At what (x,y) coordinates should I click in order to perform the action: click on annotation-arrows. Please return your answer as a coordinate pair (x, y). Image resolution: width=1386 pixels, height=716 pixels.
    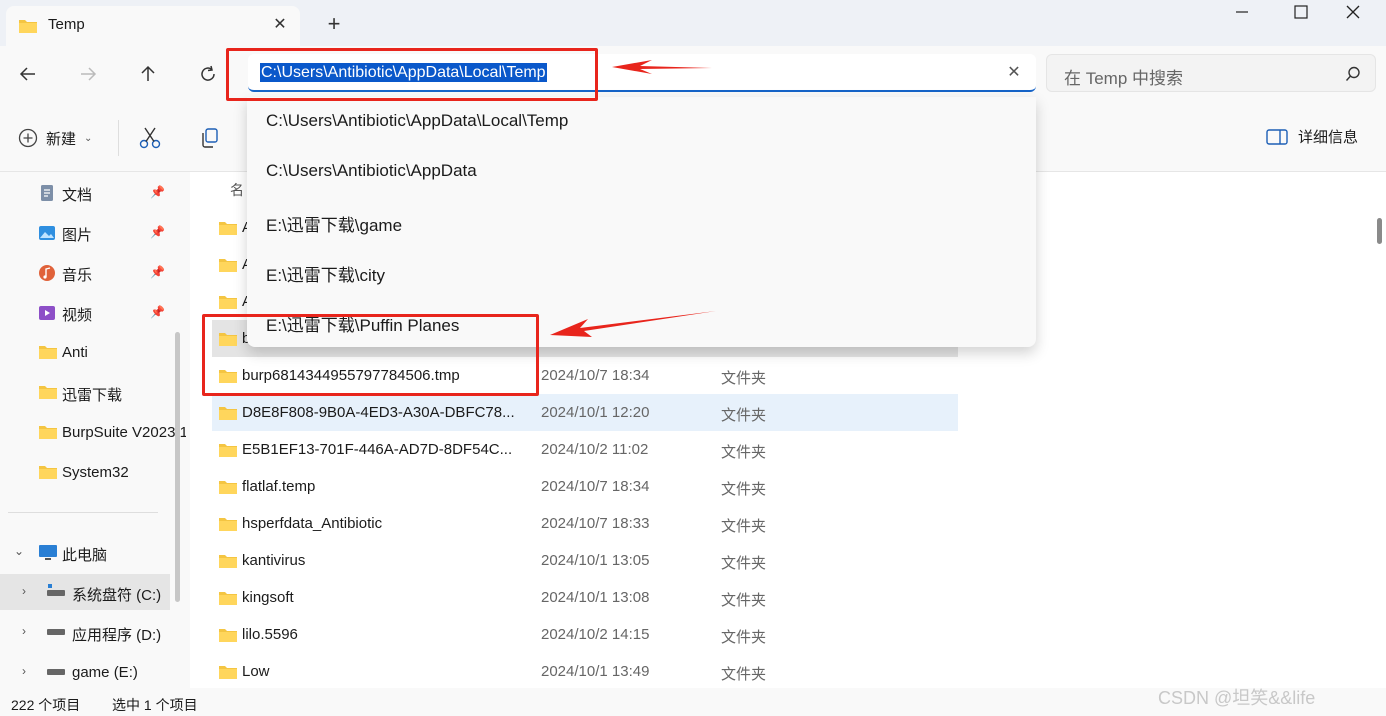
    Looking at the image, I should click on (633, 198).